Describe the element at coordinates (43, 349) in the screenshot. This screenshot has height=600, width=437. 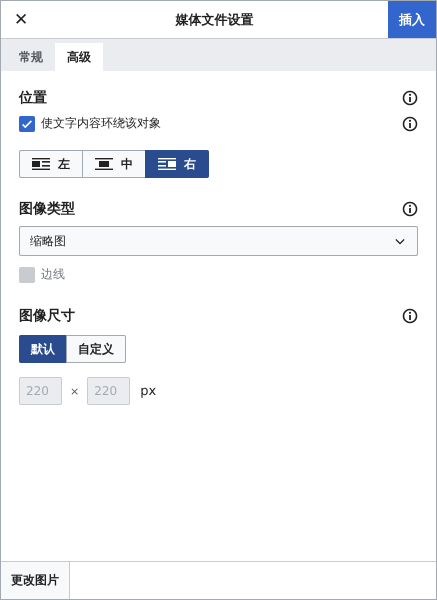
I see `size-mode-button: 默认` at that location.